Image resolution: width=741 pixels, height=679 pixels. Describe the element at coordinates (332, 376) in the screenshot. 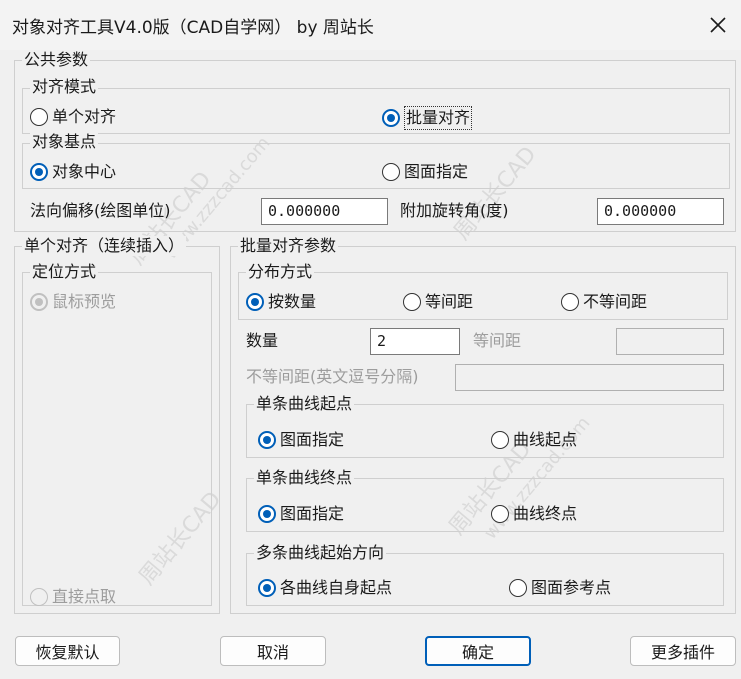

I see `unequal-spacing-label: 不等间距(英文逗号分隔)` at that location.